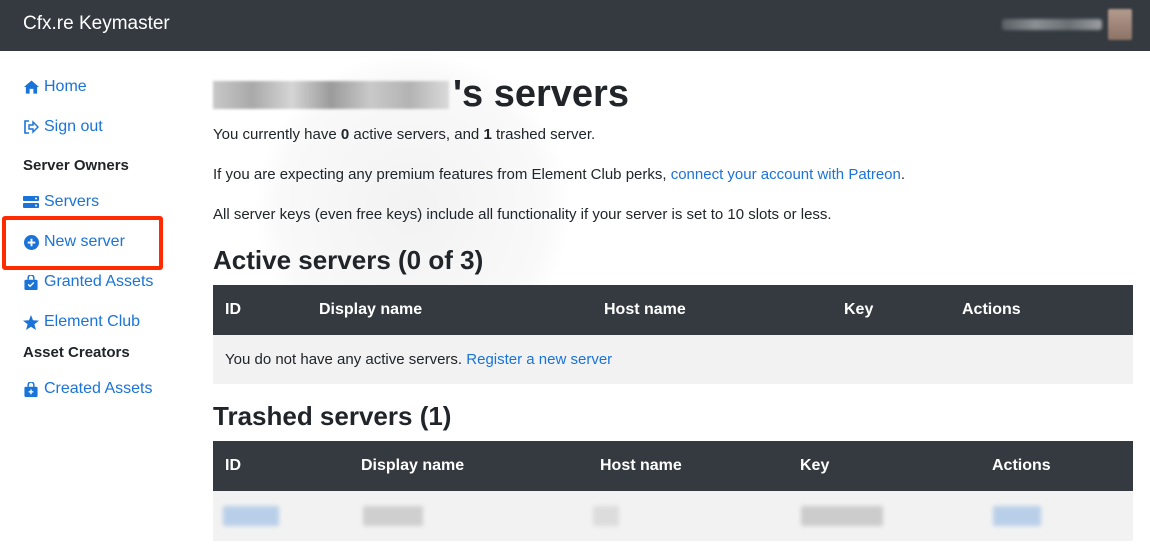  What do you see at coordinates (65, 86) in the screenshot?
I see `sidebar-item-label: Home` at bounding box center [65, 86].